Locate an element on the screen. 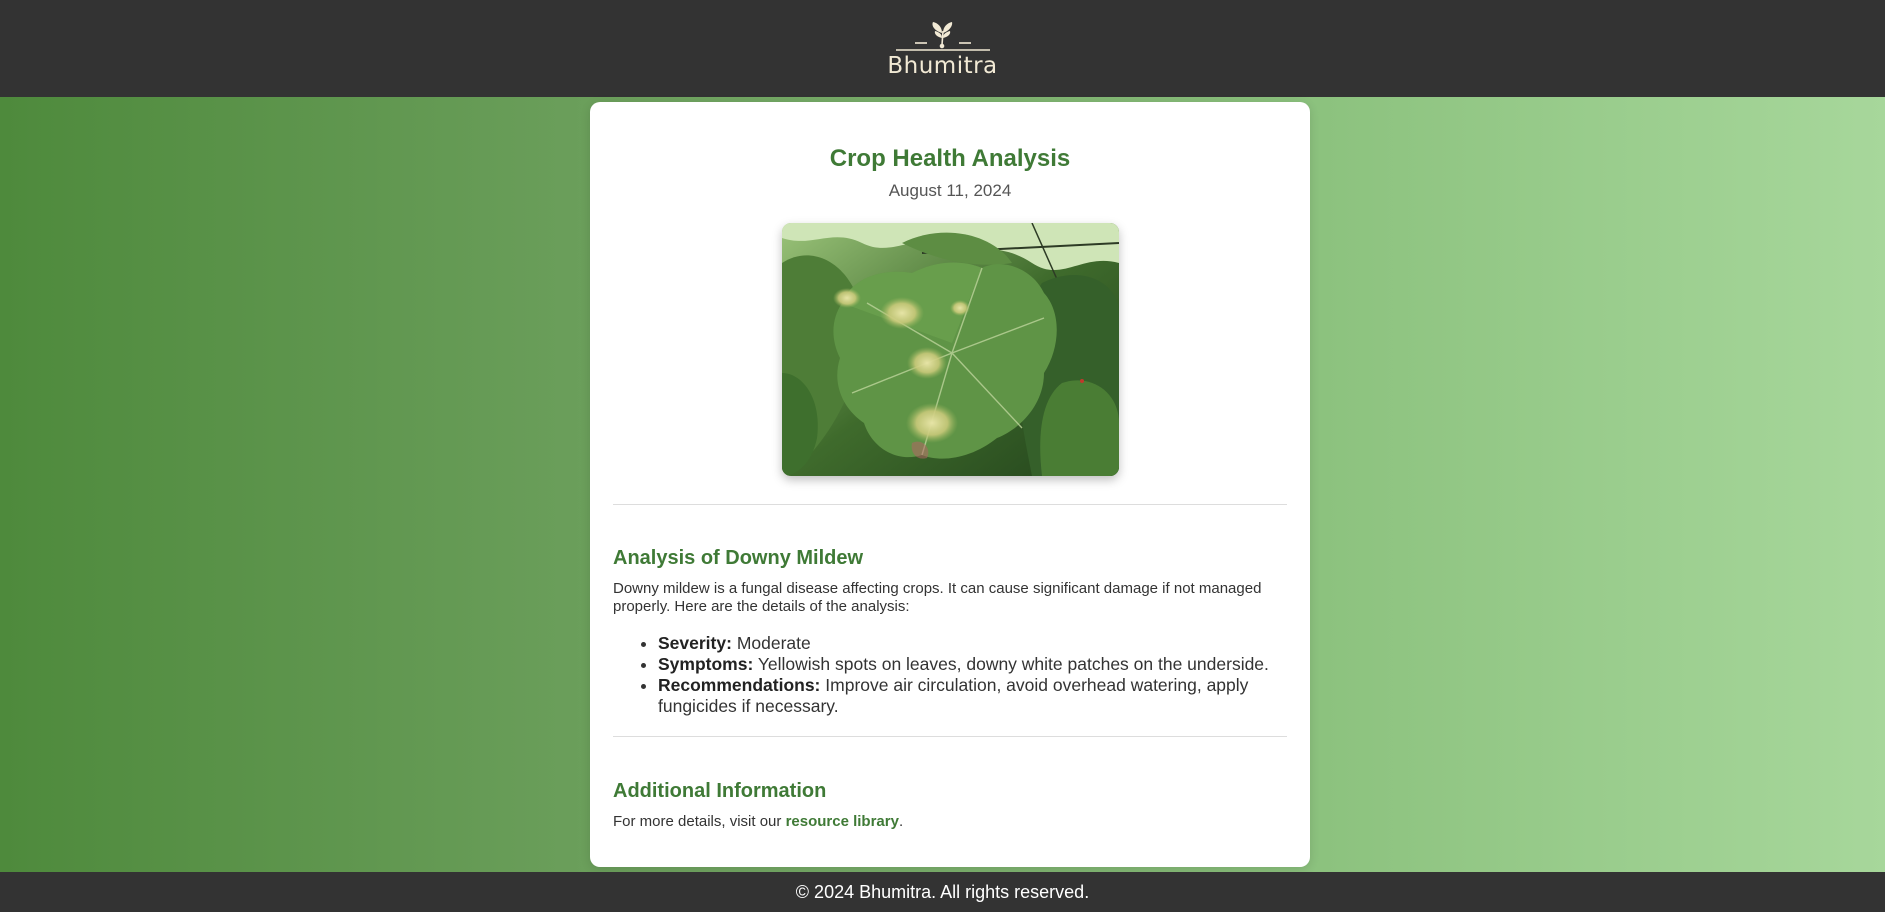  leaf-photo-illustration is located at coordinates (950, 349).